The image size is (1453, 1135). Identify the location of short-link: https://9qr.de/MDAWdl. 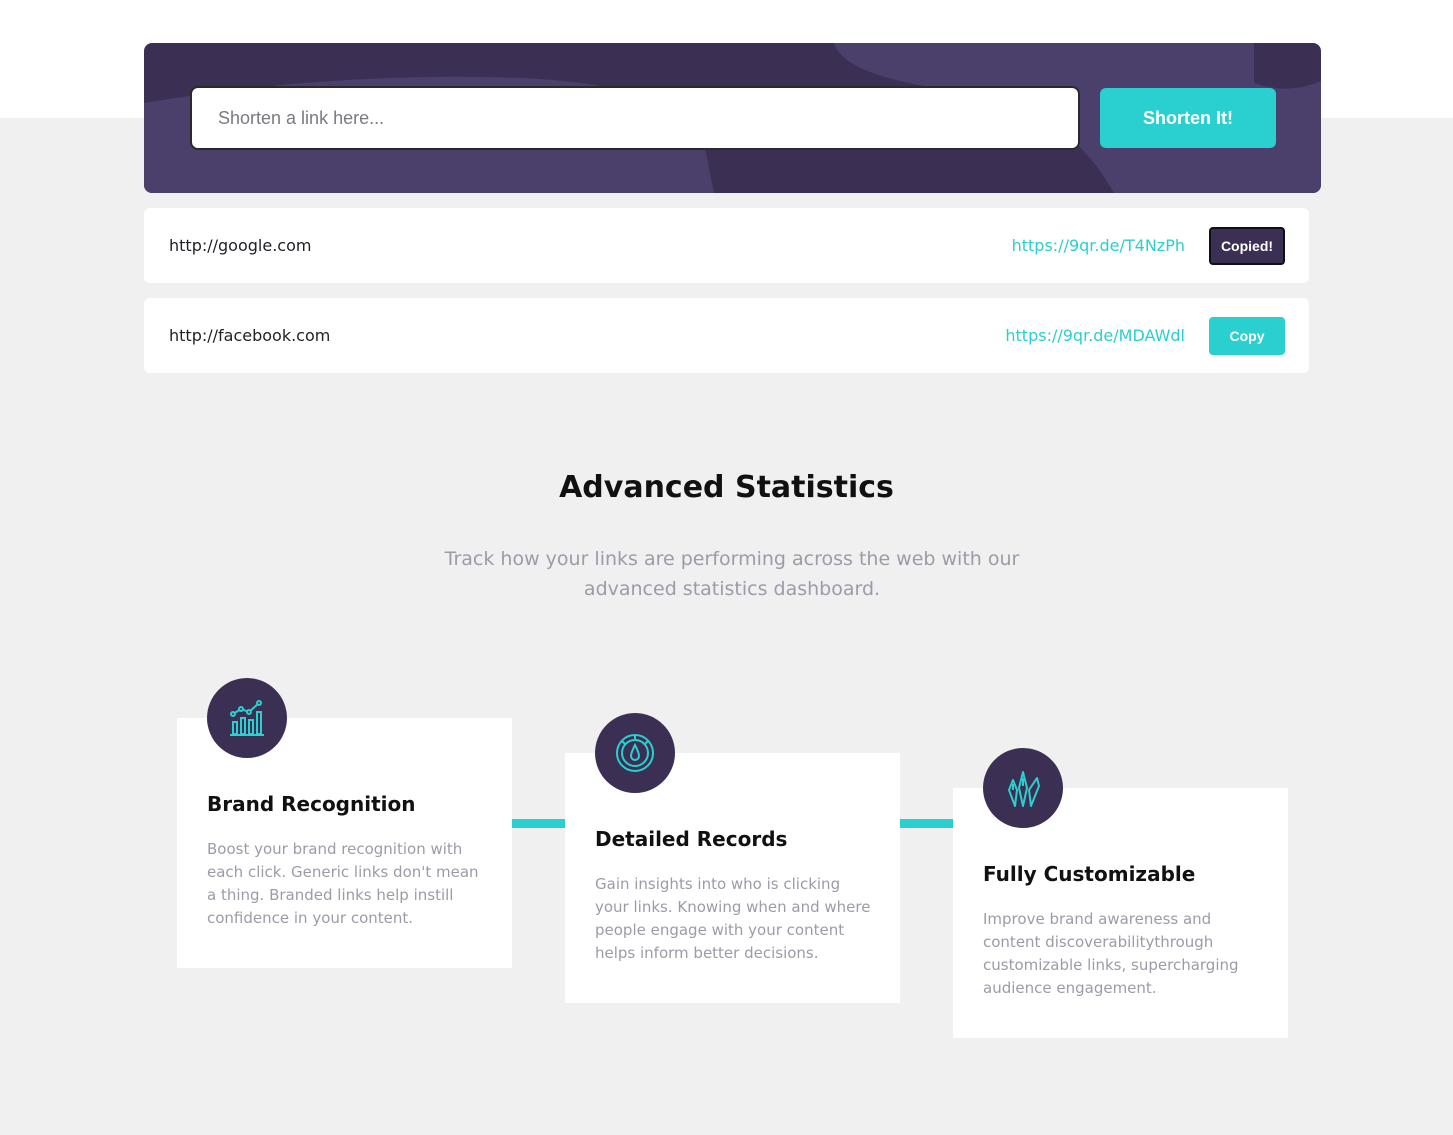
(1095, 335).